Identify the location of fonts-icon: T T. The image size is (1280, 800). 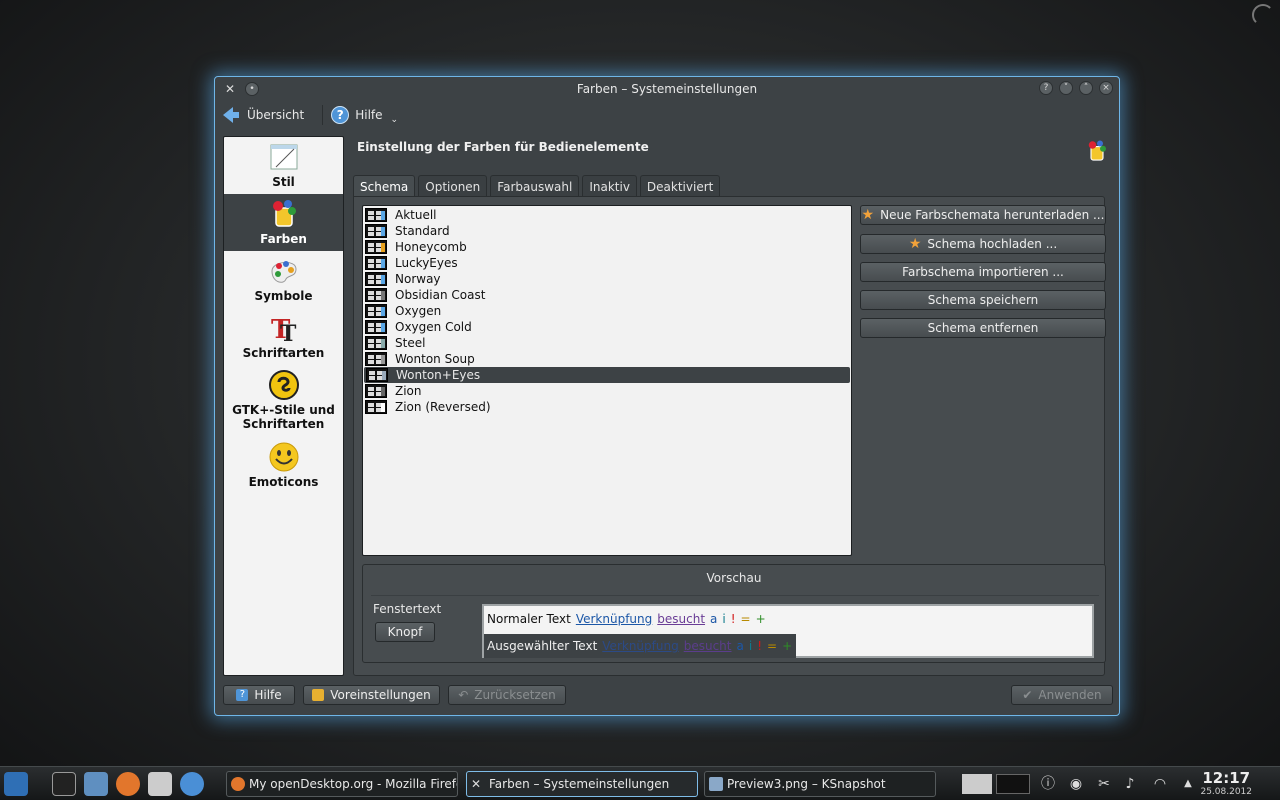
(284, 329).